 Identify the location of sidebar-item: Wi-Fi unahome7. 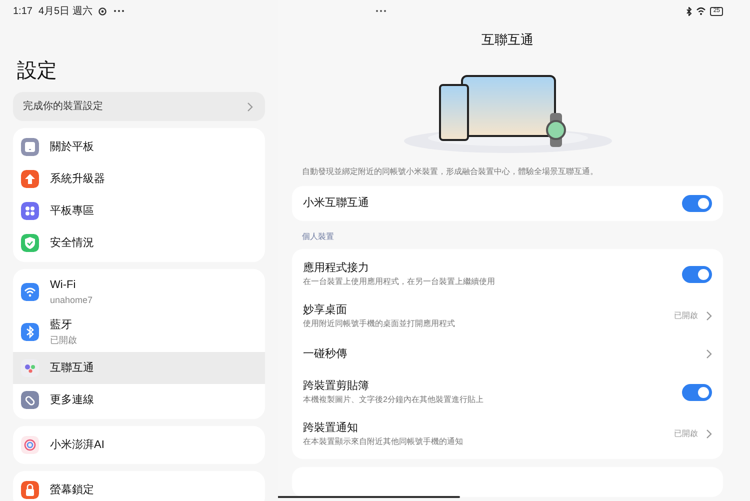
(139, 292).